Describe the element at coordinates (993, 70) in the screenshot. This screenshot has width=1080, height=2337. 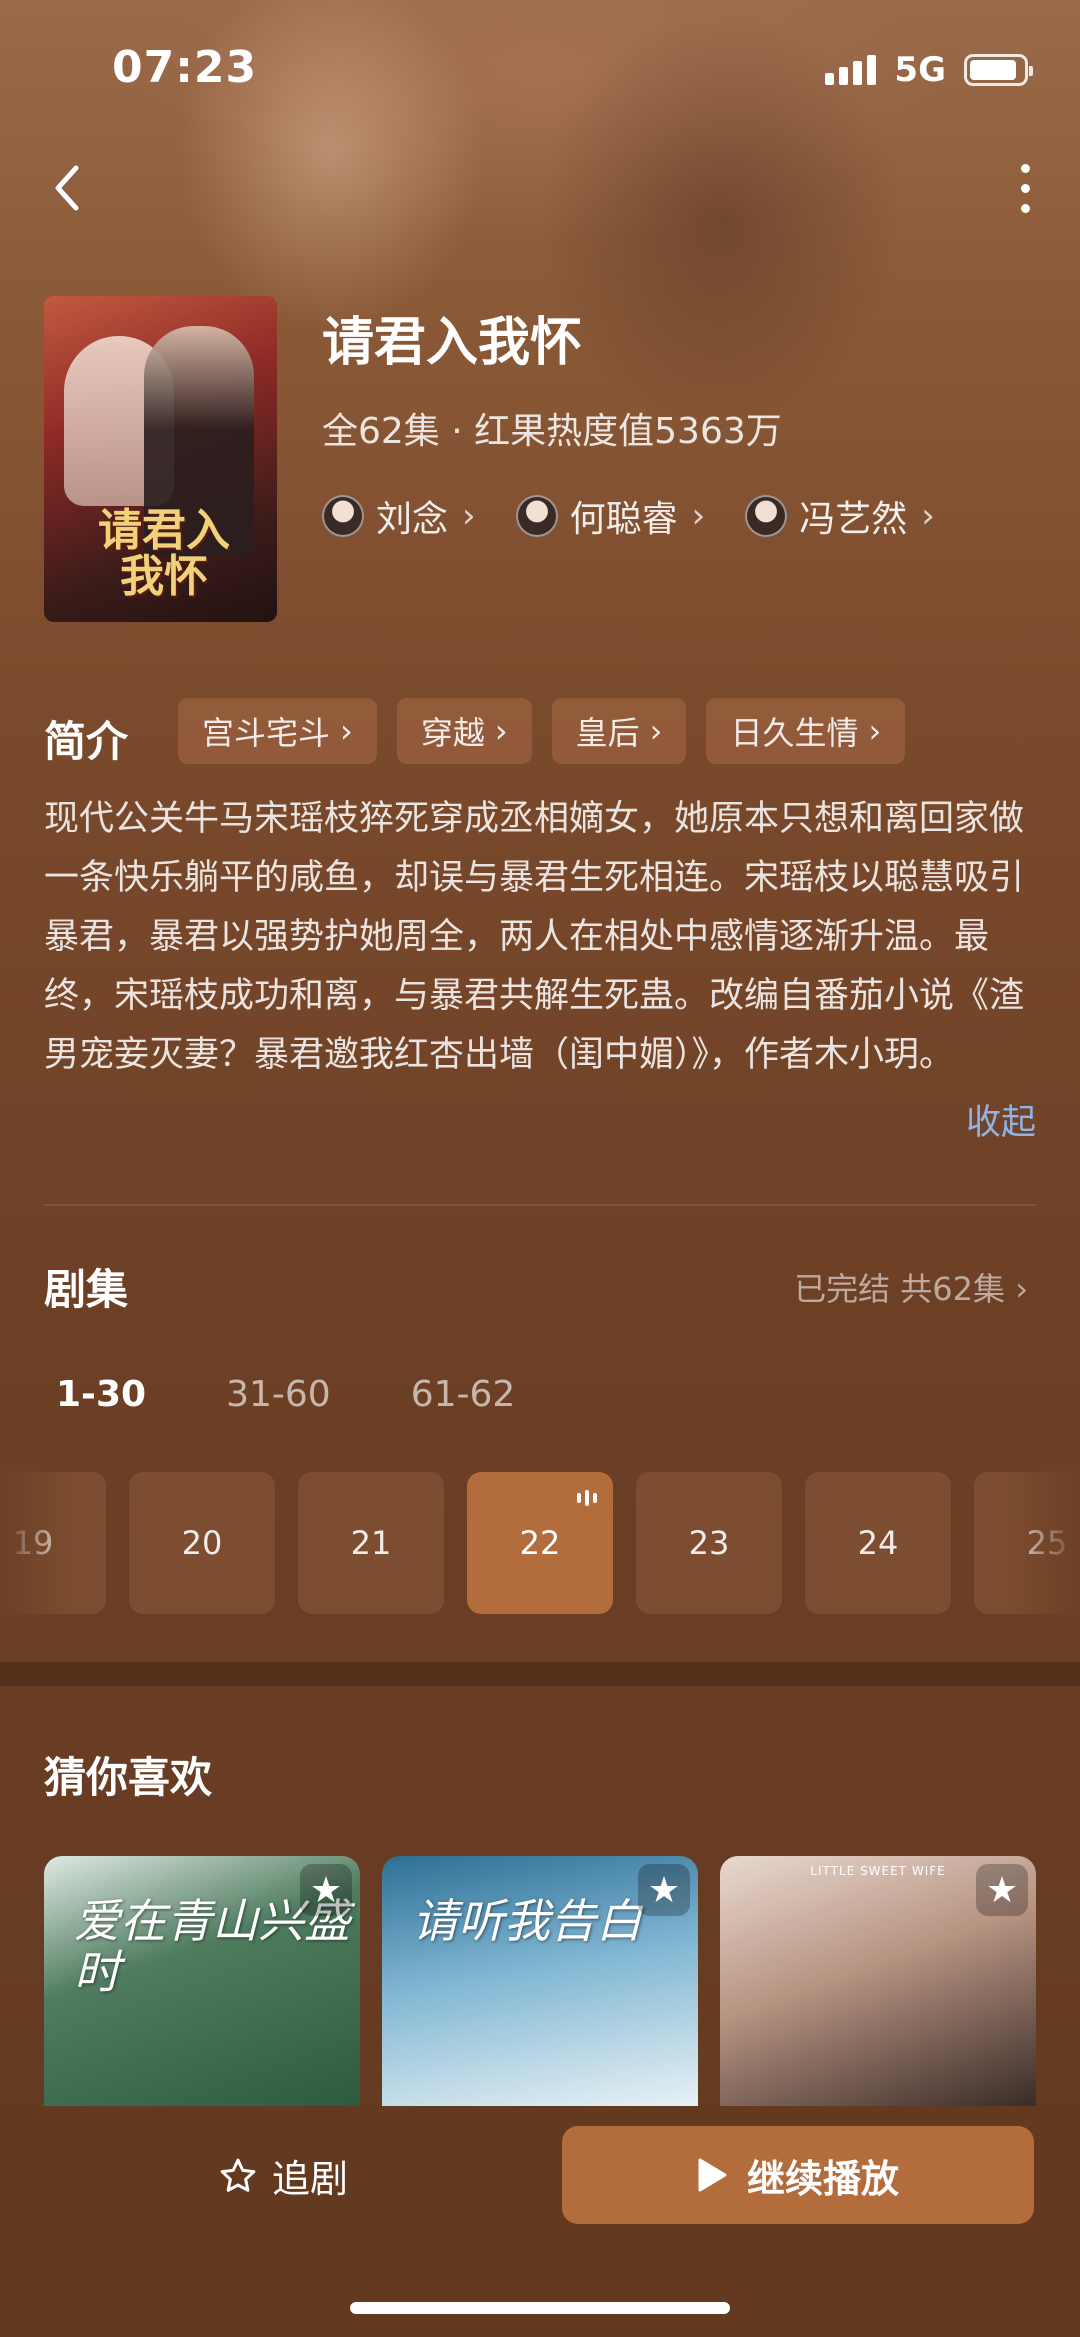
I see `battery-level` at that location.